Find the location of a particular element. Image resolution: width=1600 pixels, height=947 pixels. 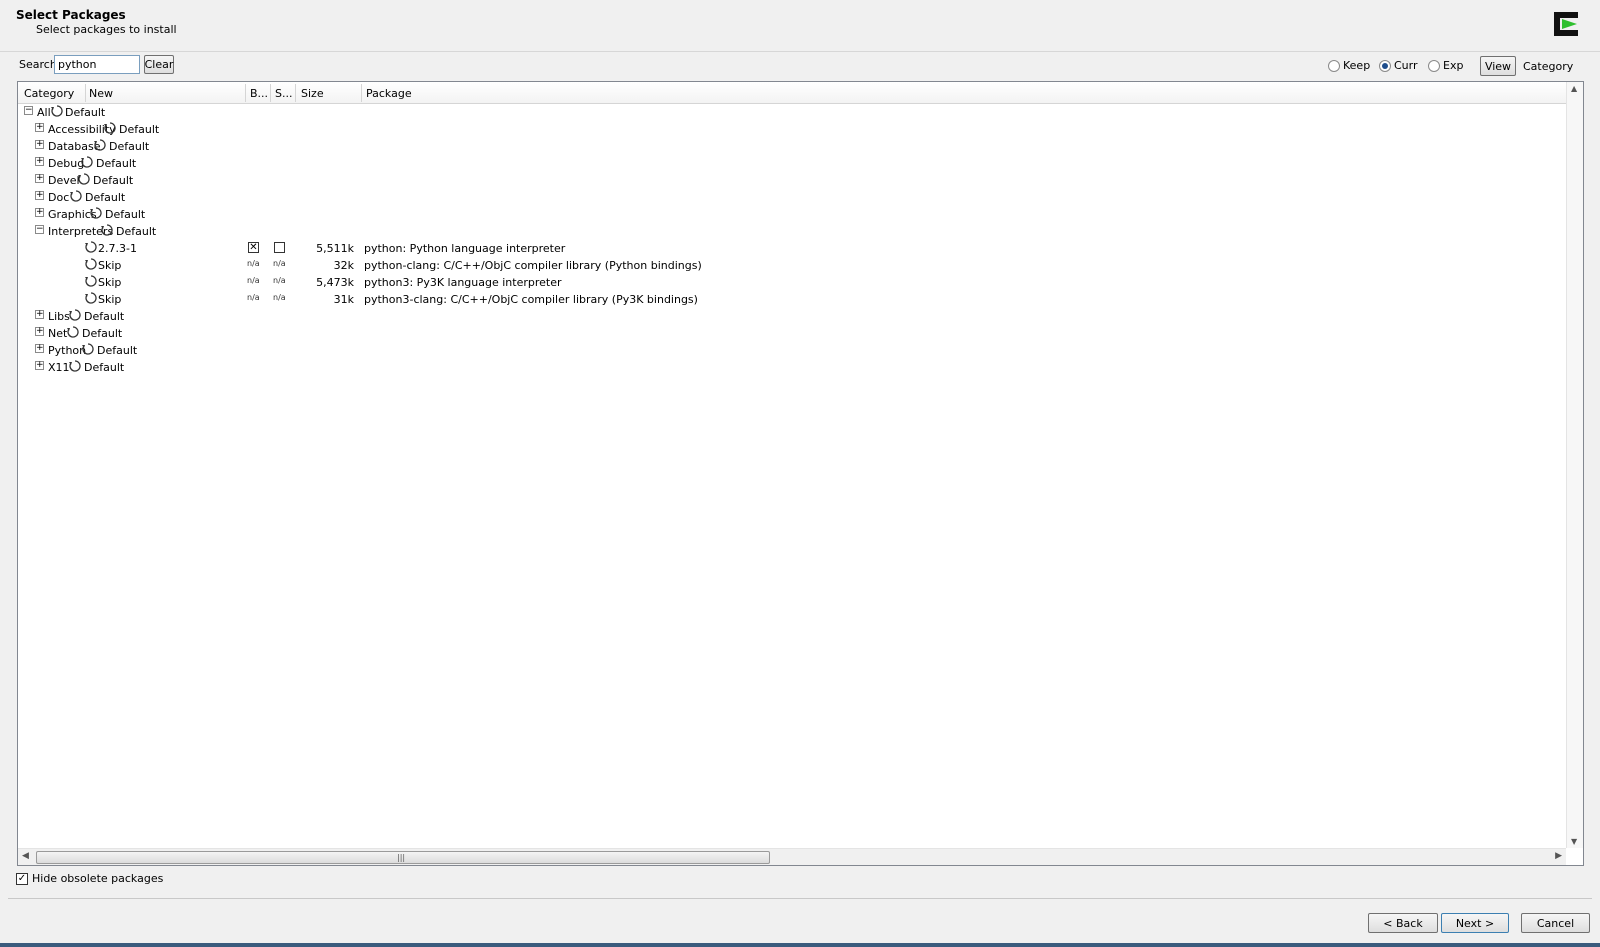

tree-row-category: + Net Default is located at coordinates (788, 333).